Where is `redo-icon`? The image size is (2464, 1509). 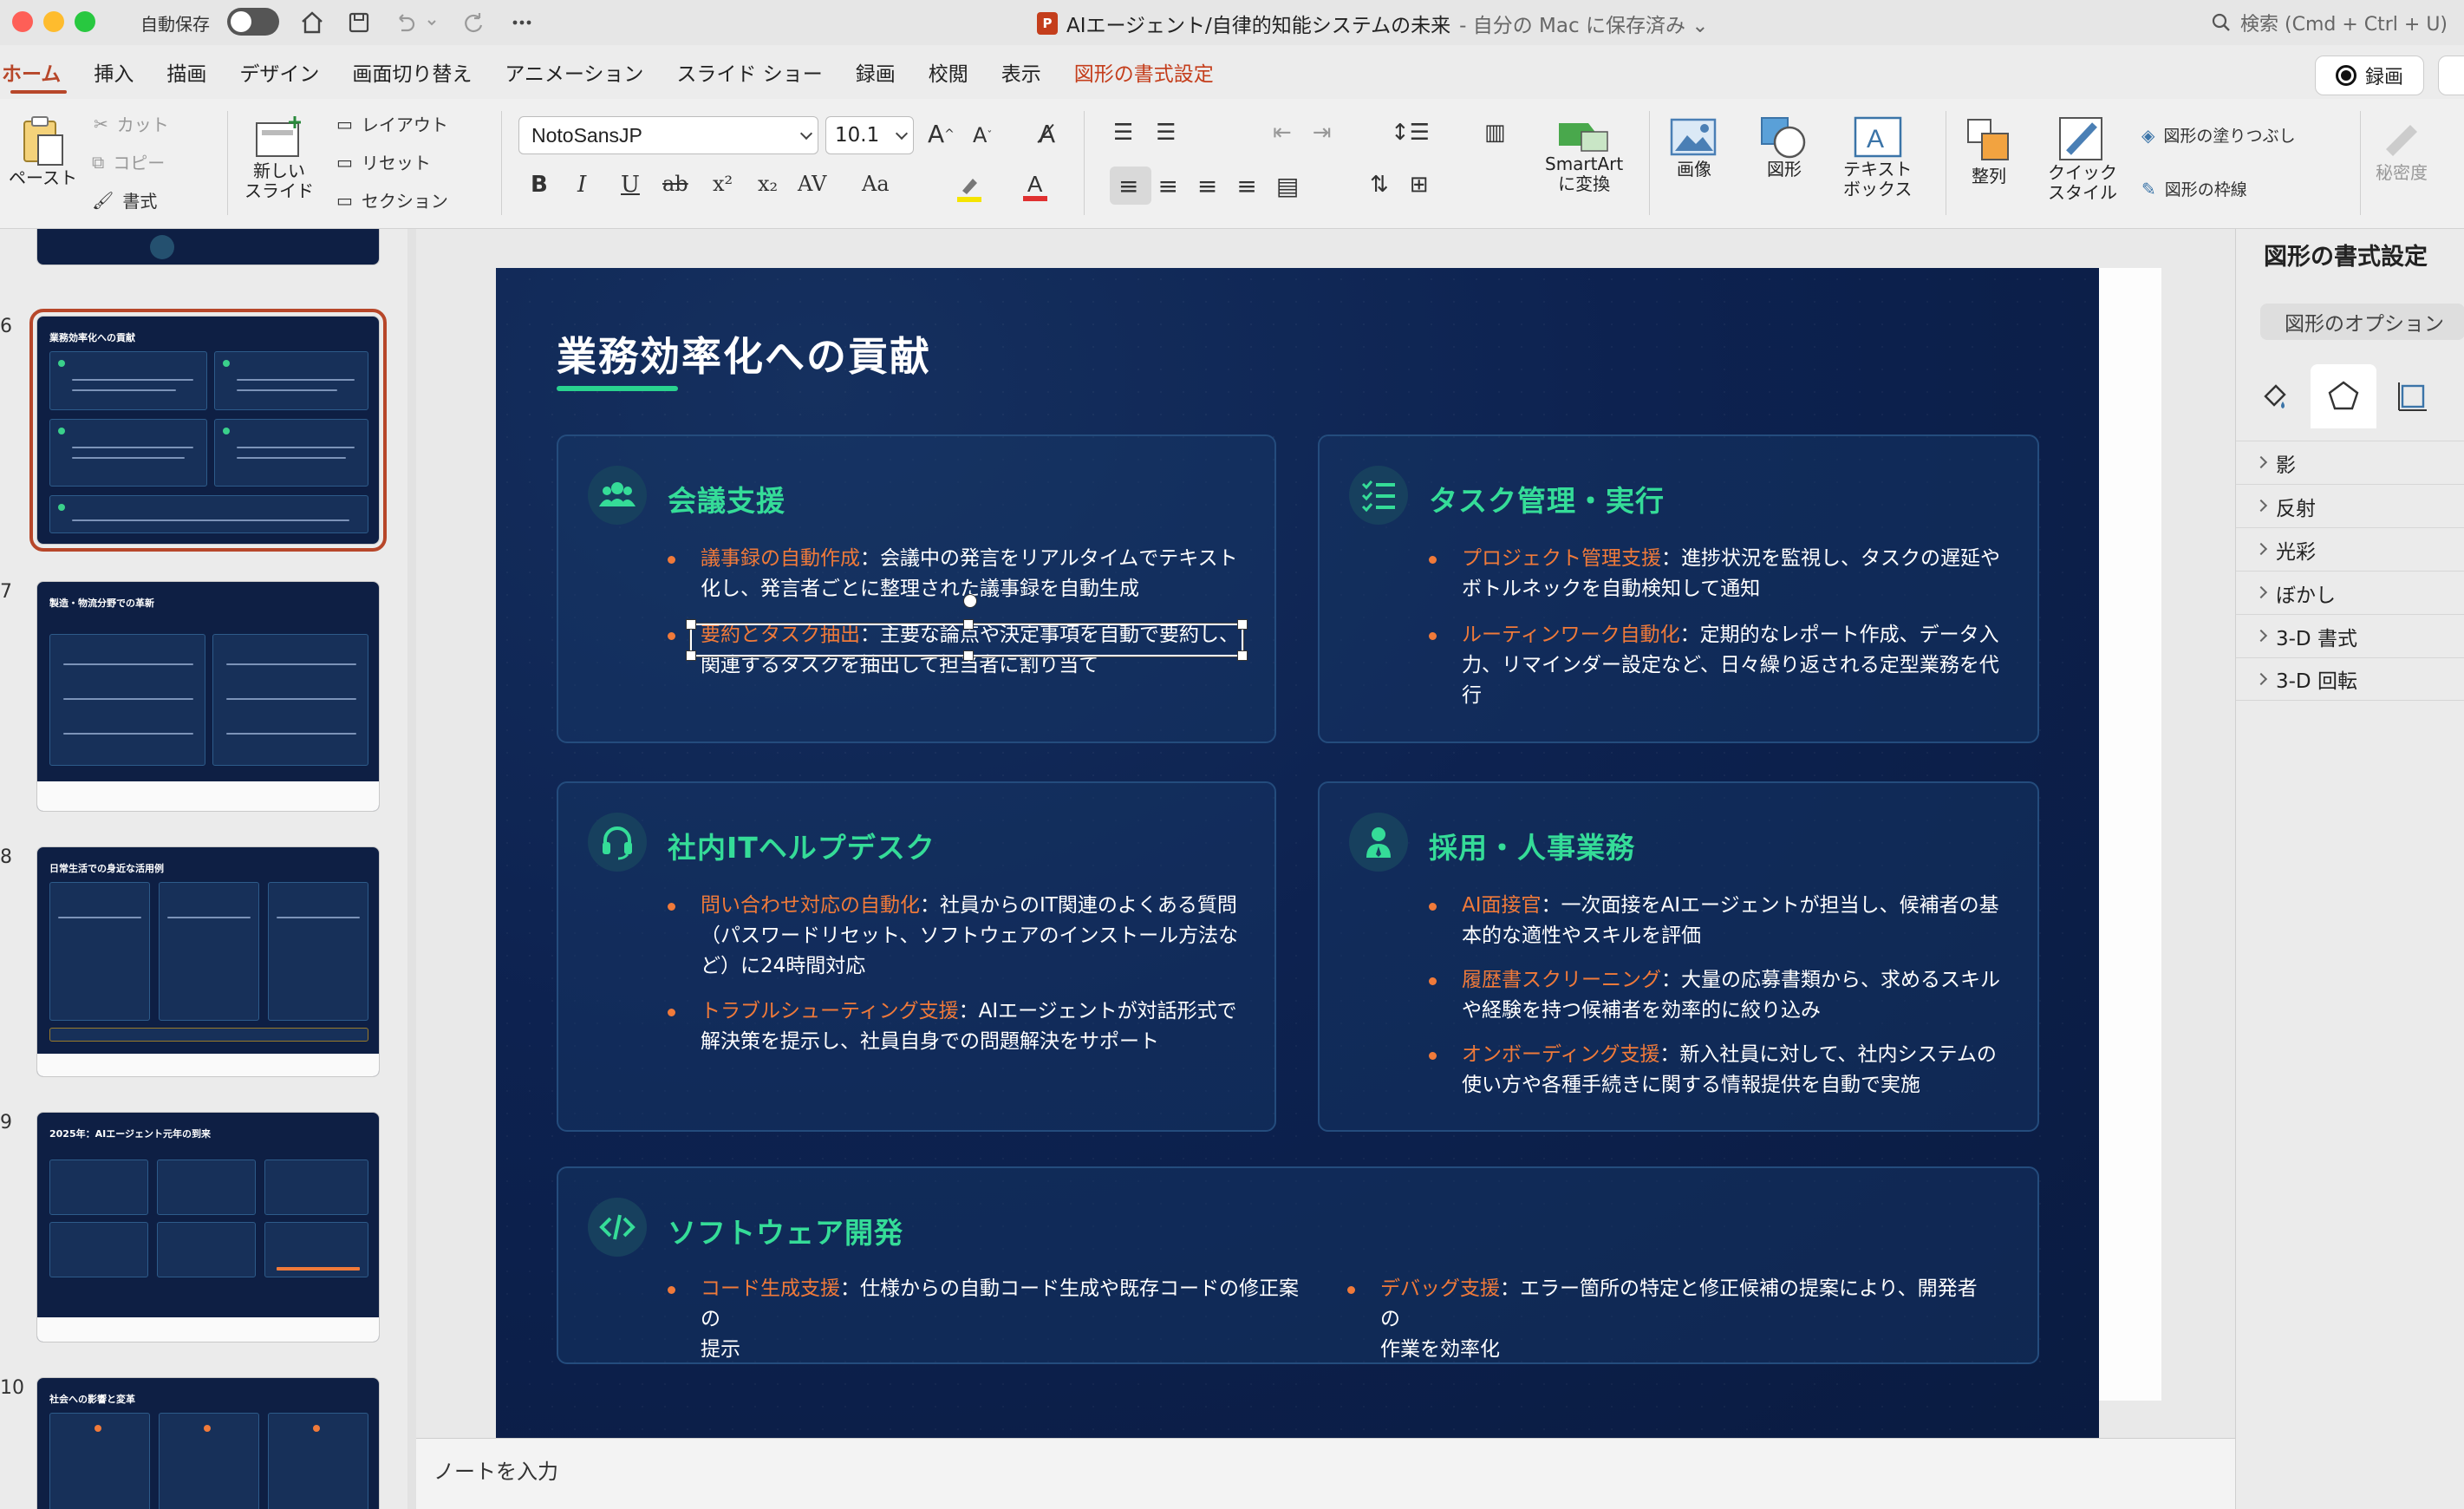
redo-icon is located at coordinates (473, 22).